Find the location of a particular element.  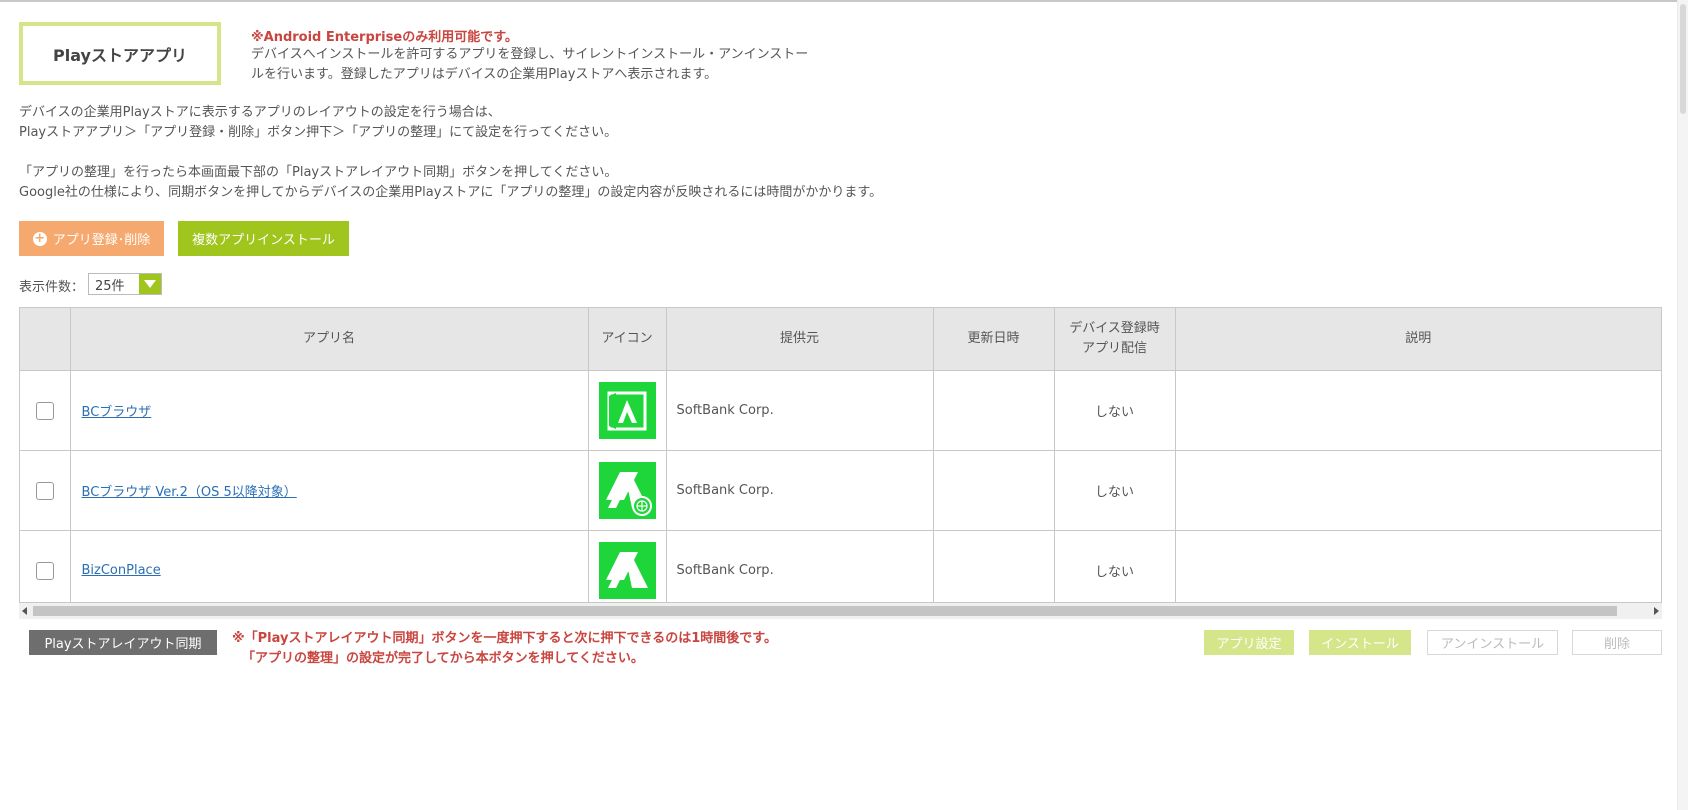

header-icon: アイコン is located at coordinates (627, 339).